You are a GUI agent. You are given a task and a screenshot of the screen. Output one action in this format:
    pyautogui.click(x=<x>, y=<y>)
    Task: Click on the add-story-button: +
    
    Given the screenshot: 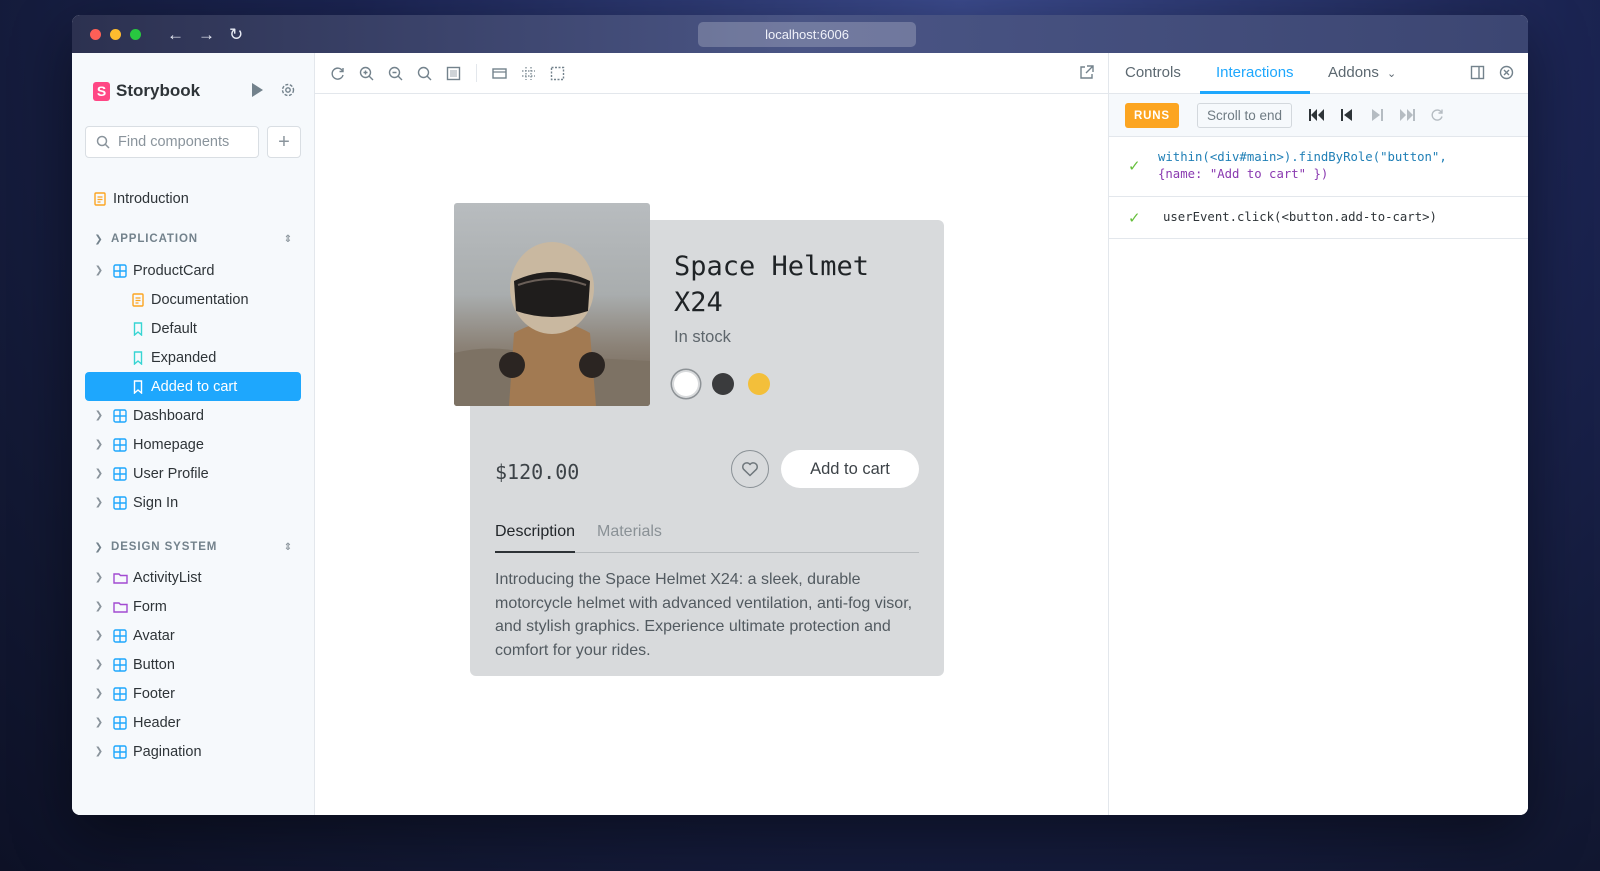 What is the action you would take?
    pyautogui.click(x=284, y=142)
    